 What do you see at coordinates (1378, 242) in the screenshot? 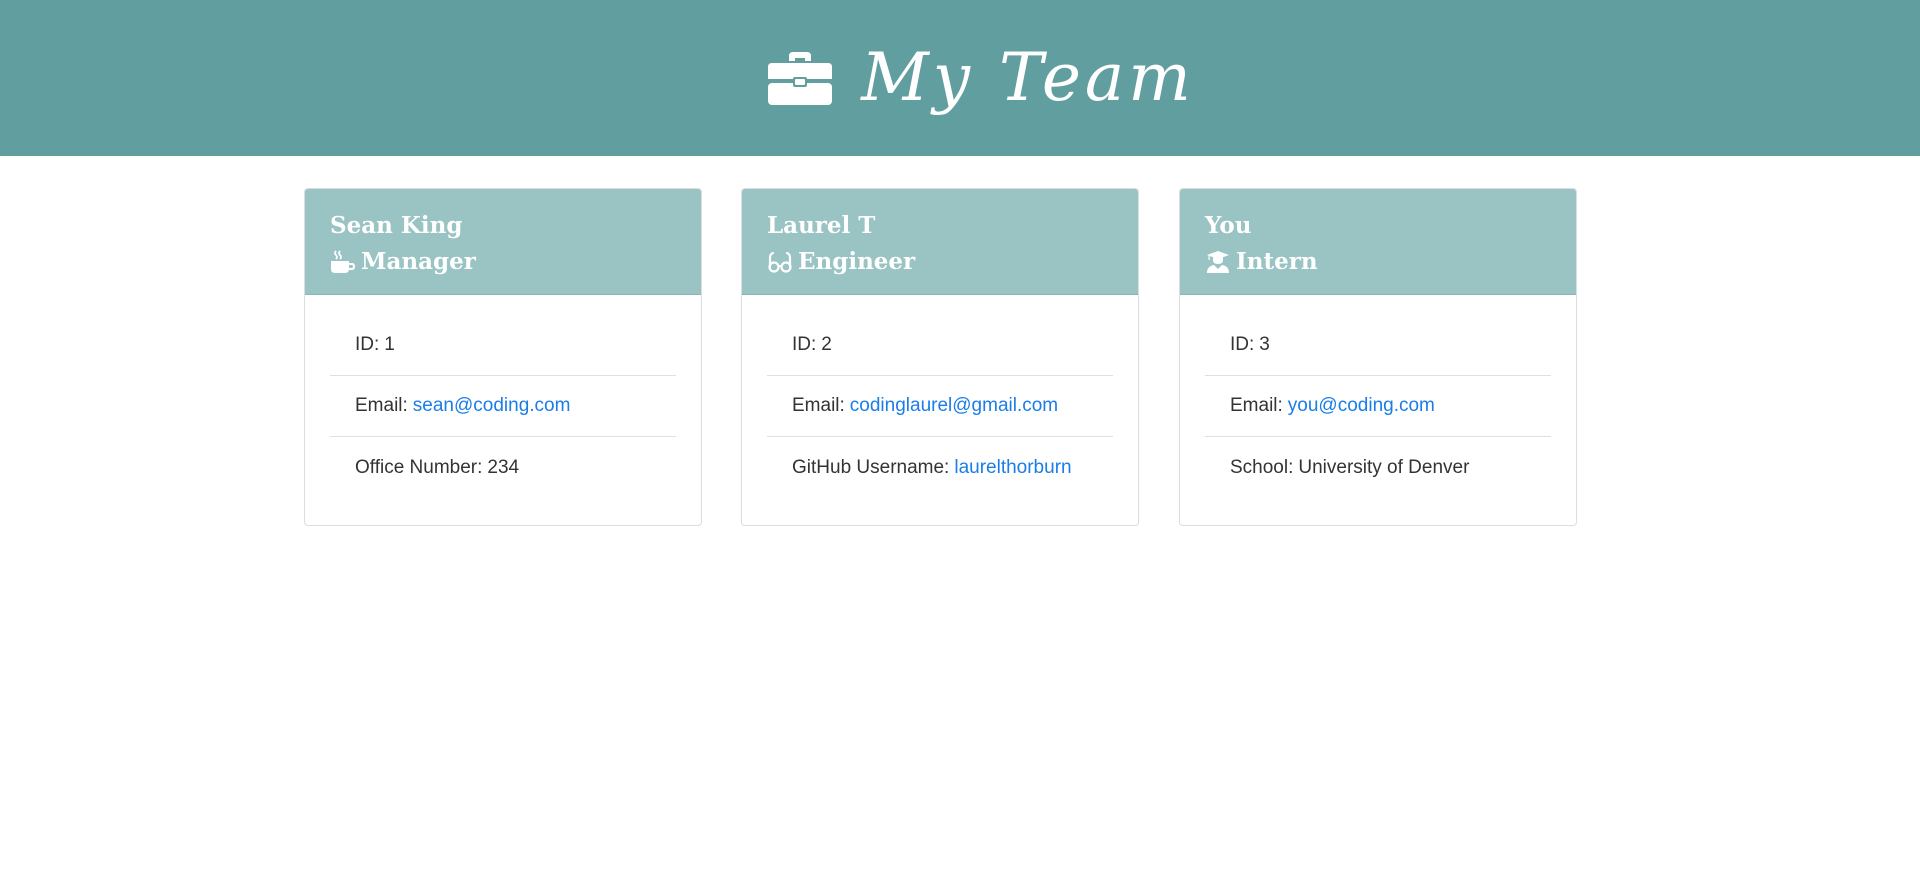
I see `card-header: You Intern` at bounding box center [1378, 242].